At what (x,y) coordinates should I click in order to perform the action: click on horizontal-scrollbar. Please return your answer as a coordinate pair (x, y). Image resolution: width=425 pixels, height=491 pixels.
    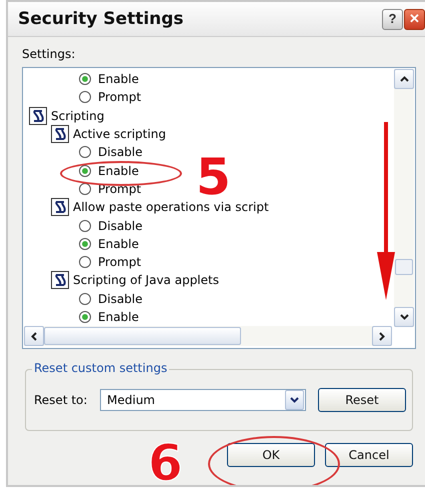
    Looking at the image, I should click on (208, 336).